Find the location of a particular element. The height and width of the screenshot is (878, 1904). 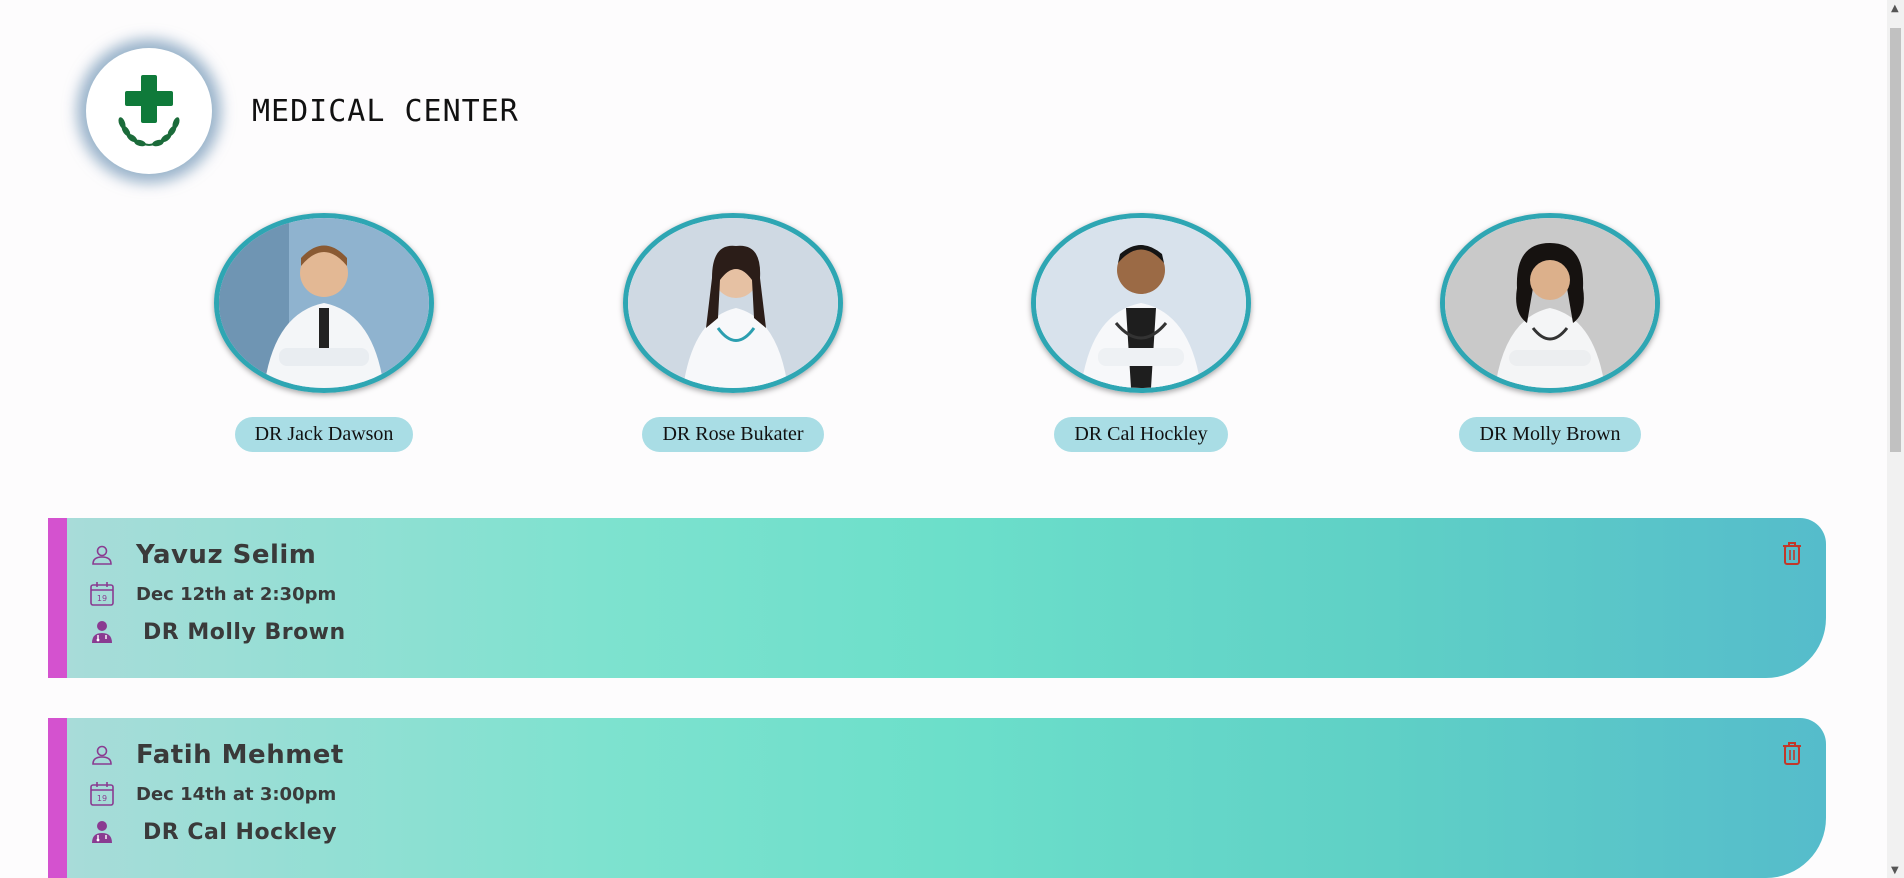

page-title: MEDICAL CENTER is located at coordinates (385, 111).